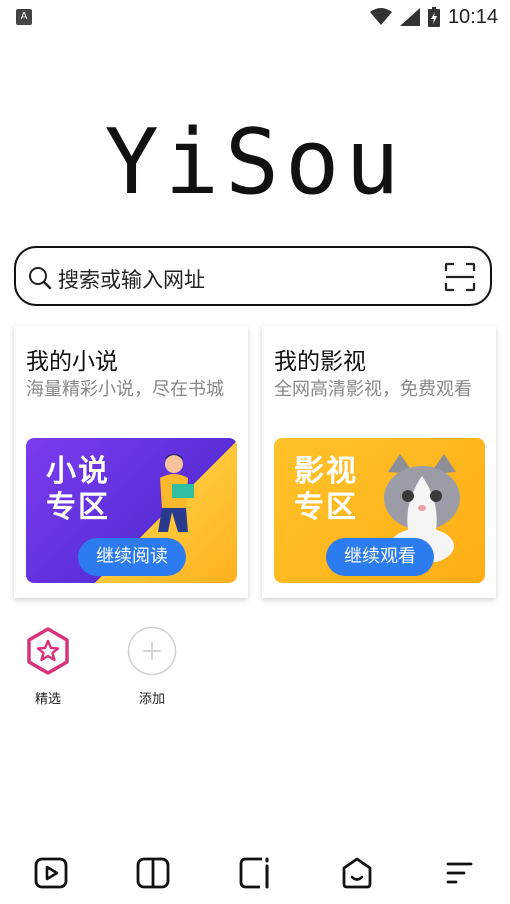 The height and width of the screenshot is (904, 510). What do you see at coordinates (460, 277) in the screenshot?
I see `scan-icon` at bounding box center [460, 277].